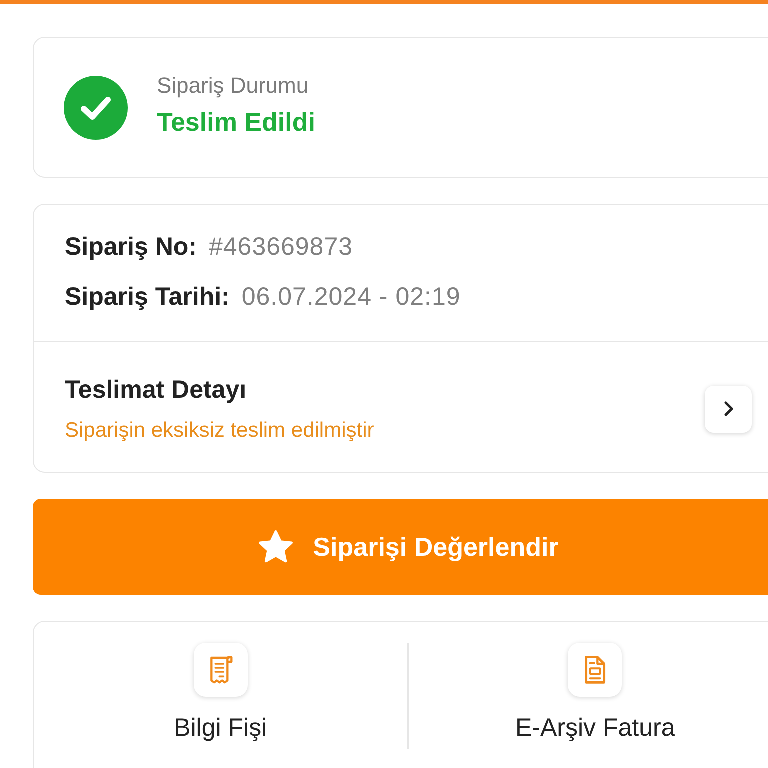 The height and width of the screenshot is (768, 768). I want to click on field-label: Sipariş Tarihi:, so click(147, 297).